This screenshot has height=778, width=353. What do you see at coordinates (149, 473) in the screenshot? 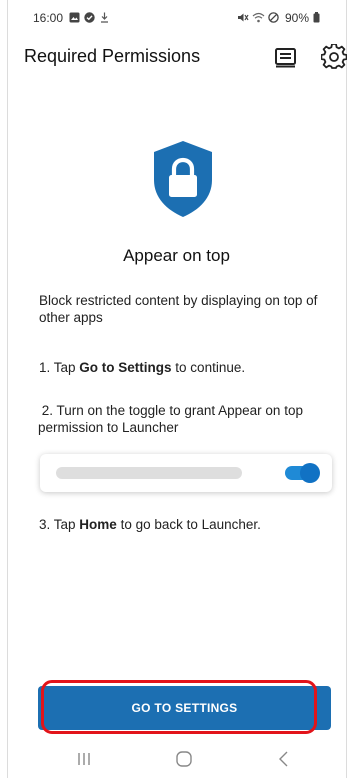
I see `setting-label-placeholder` at bounding box center [149, 473].